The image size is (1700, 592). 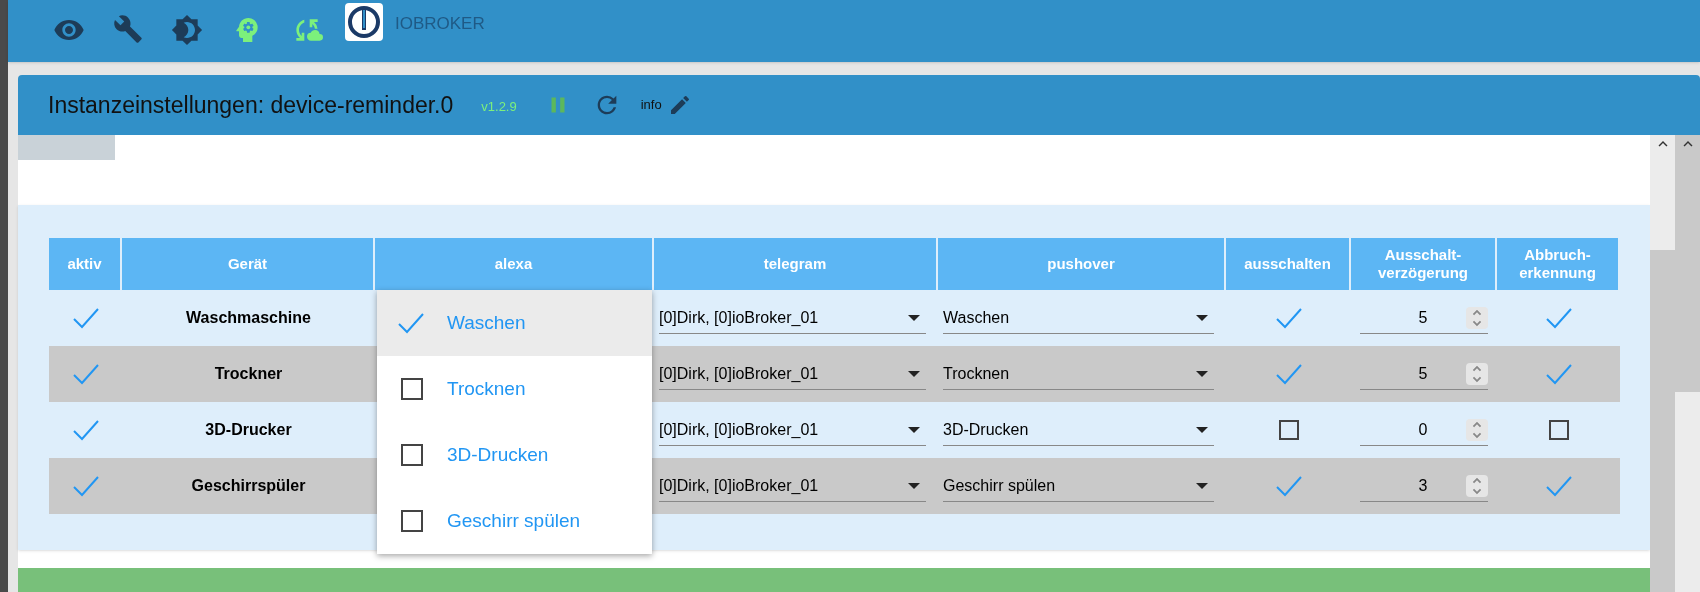 I want to click on column-header: alexa, so click(x=513, y=264).